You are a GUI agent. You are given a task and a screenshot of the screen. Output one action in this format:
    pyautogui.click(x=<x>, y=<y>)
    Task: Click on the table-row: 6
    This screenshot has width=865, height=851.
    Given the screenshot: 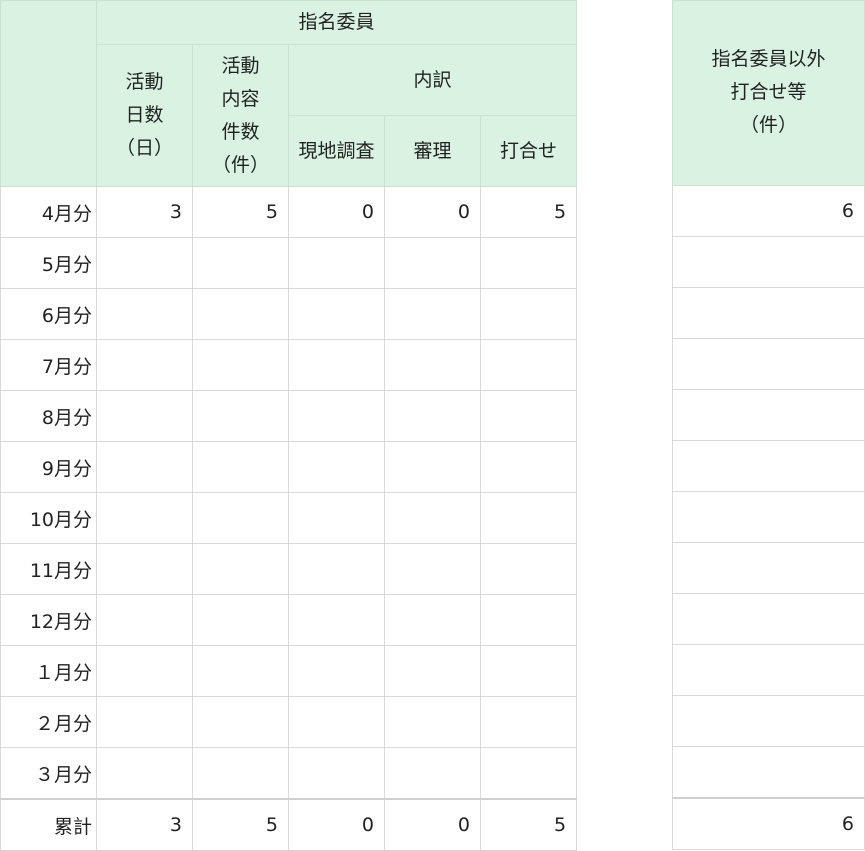 What is the action you would take?
    pyautogui.click(x=768, y=211)
    